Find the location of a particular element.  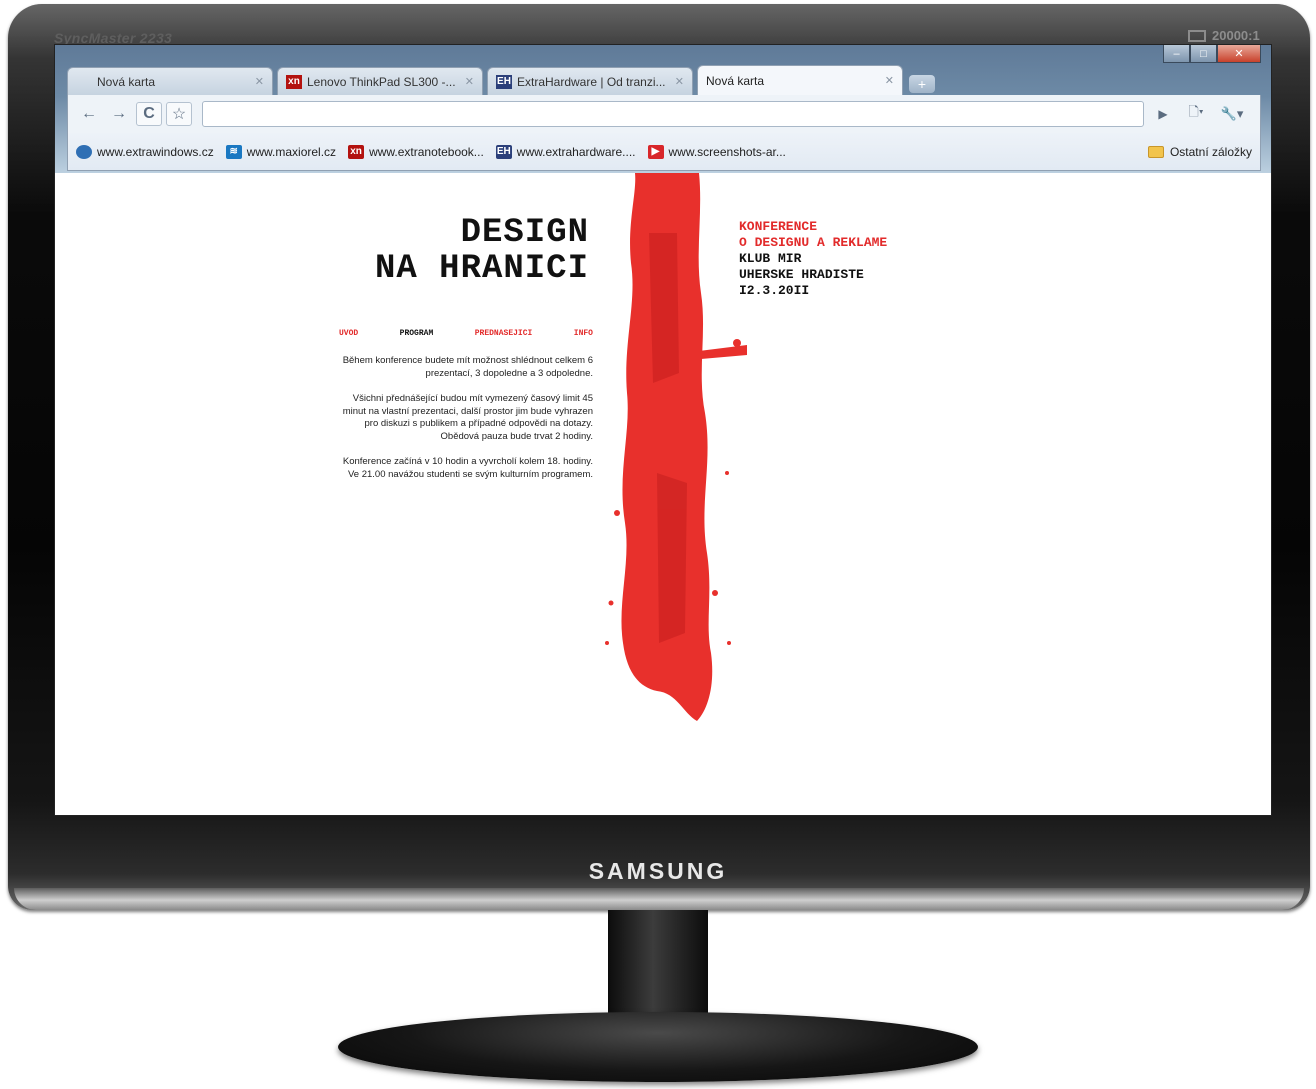

site-title: DESIGN NA HRANICI is located at coordinates (482, 251).